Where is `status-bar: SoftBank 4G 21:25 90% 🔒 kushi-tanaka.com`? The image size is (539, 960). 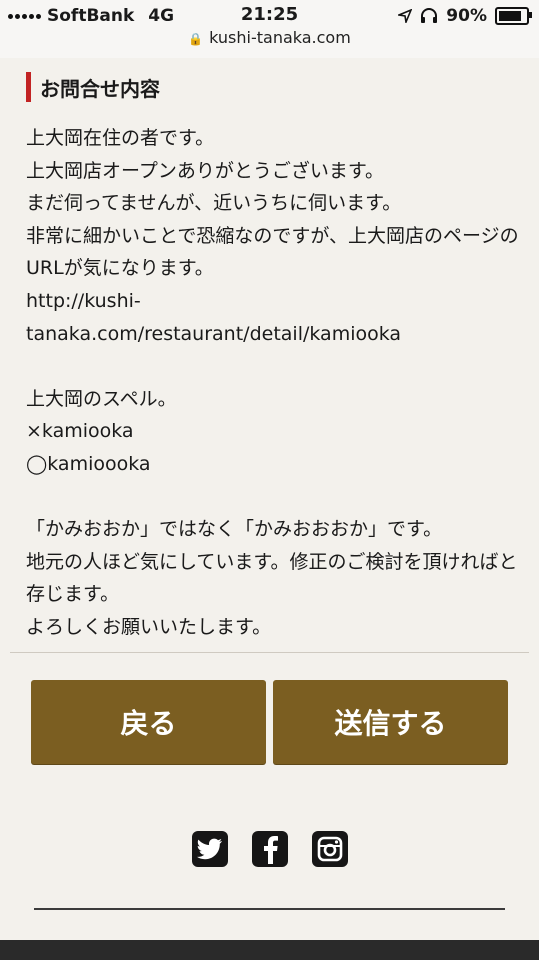
status-bar: SoftBank 4G 21:25 90% 🔒 kushi-tanaka.com is located at coordinates (269, 29).